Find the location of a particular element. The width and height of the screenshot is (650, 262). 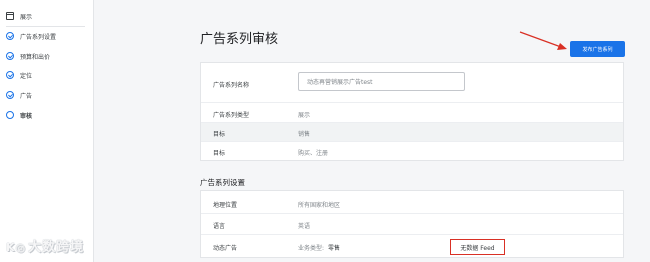

row-value: 销售 is located at coordinates (304, 134).